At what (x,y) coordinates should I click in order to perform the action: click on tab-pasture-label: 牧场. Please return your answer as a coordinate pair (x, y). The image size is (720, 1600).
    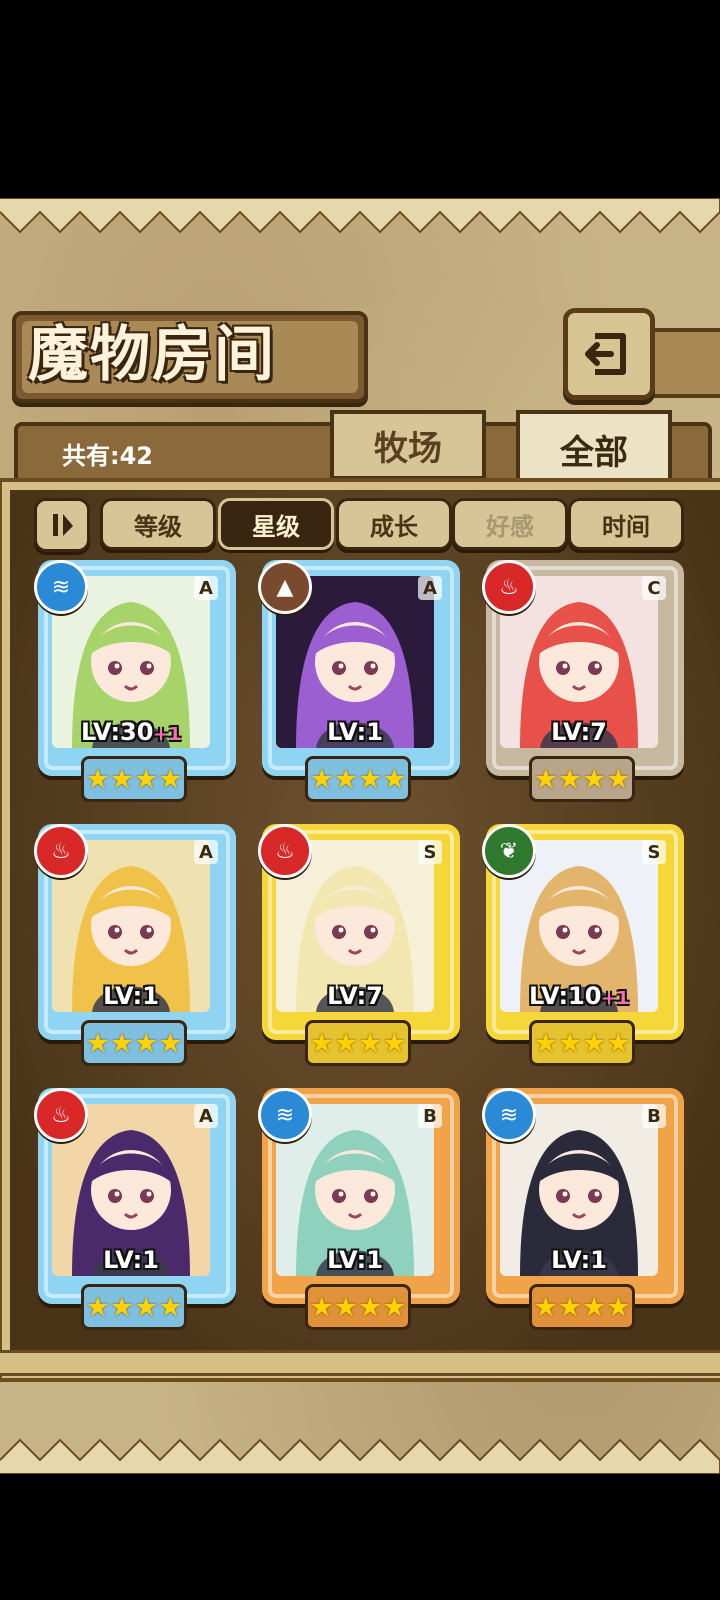
    Looking at the image, I should click on (408, 448).